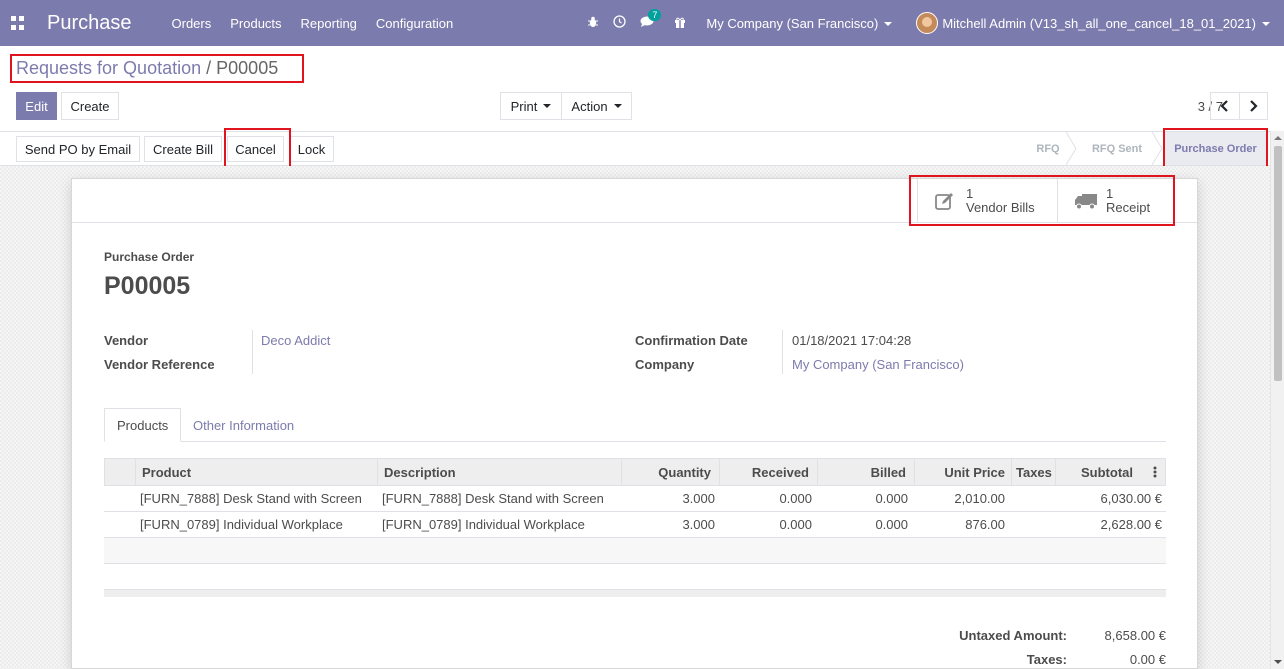 This screenshot has width=1284, height=669. I want to click on table-footer, so click(635, 593).